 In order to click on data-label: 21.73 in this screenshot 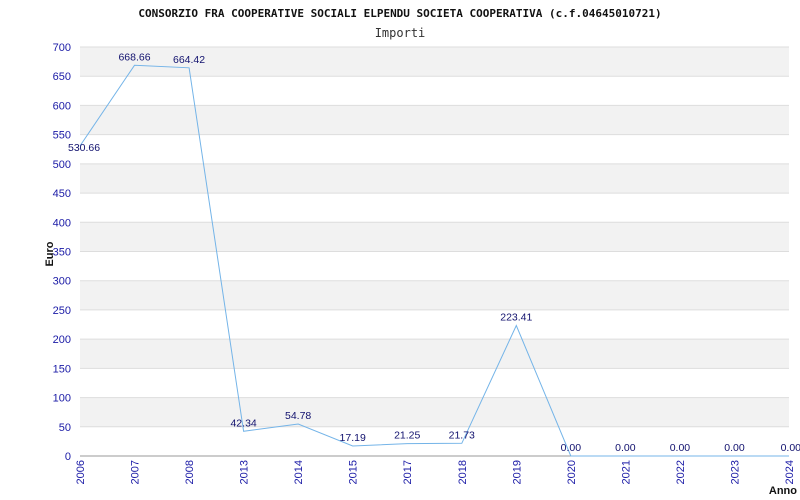, I will do `click(462, 435)`.